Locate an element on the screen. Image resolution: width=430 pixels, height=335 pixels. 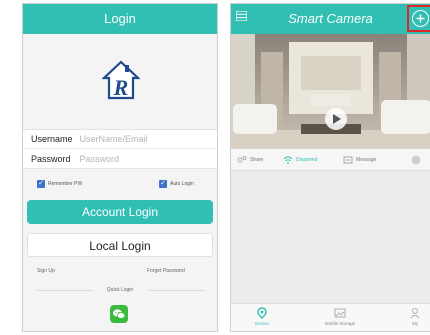
shield-icon is located at coordinates (288, 160).